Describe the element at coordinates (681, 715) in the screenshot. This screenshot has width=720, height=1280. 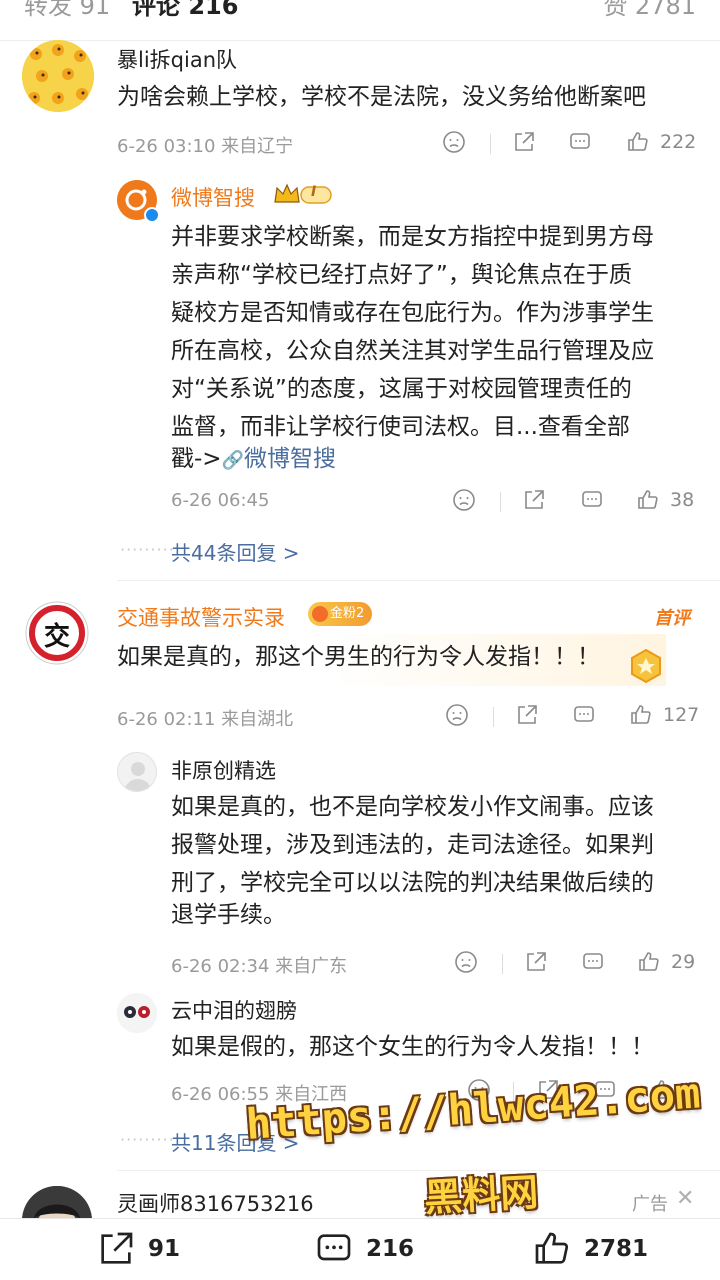
I see `like-count: 127` at that location.